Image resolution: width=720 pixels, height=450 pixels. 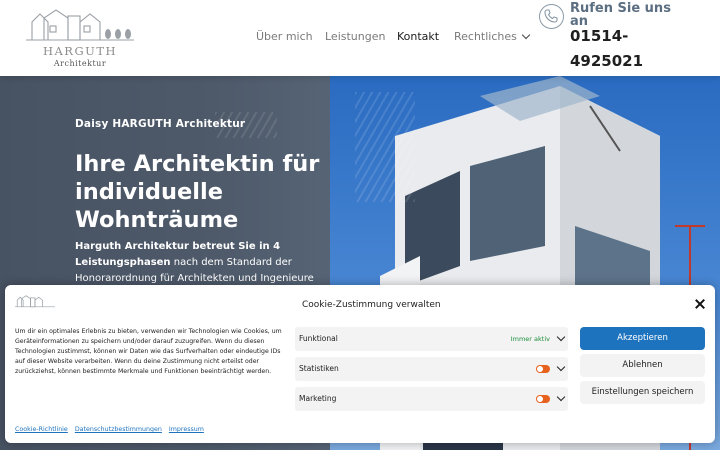 What do you see at coordinates (186, 429) in the screenshot?
I see `imprint-link: Impressum` at bounding box center [186, 429].